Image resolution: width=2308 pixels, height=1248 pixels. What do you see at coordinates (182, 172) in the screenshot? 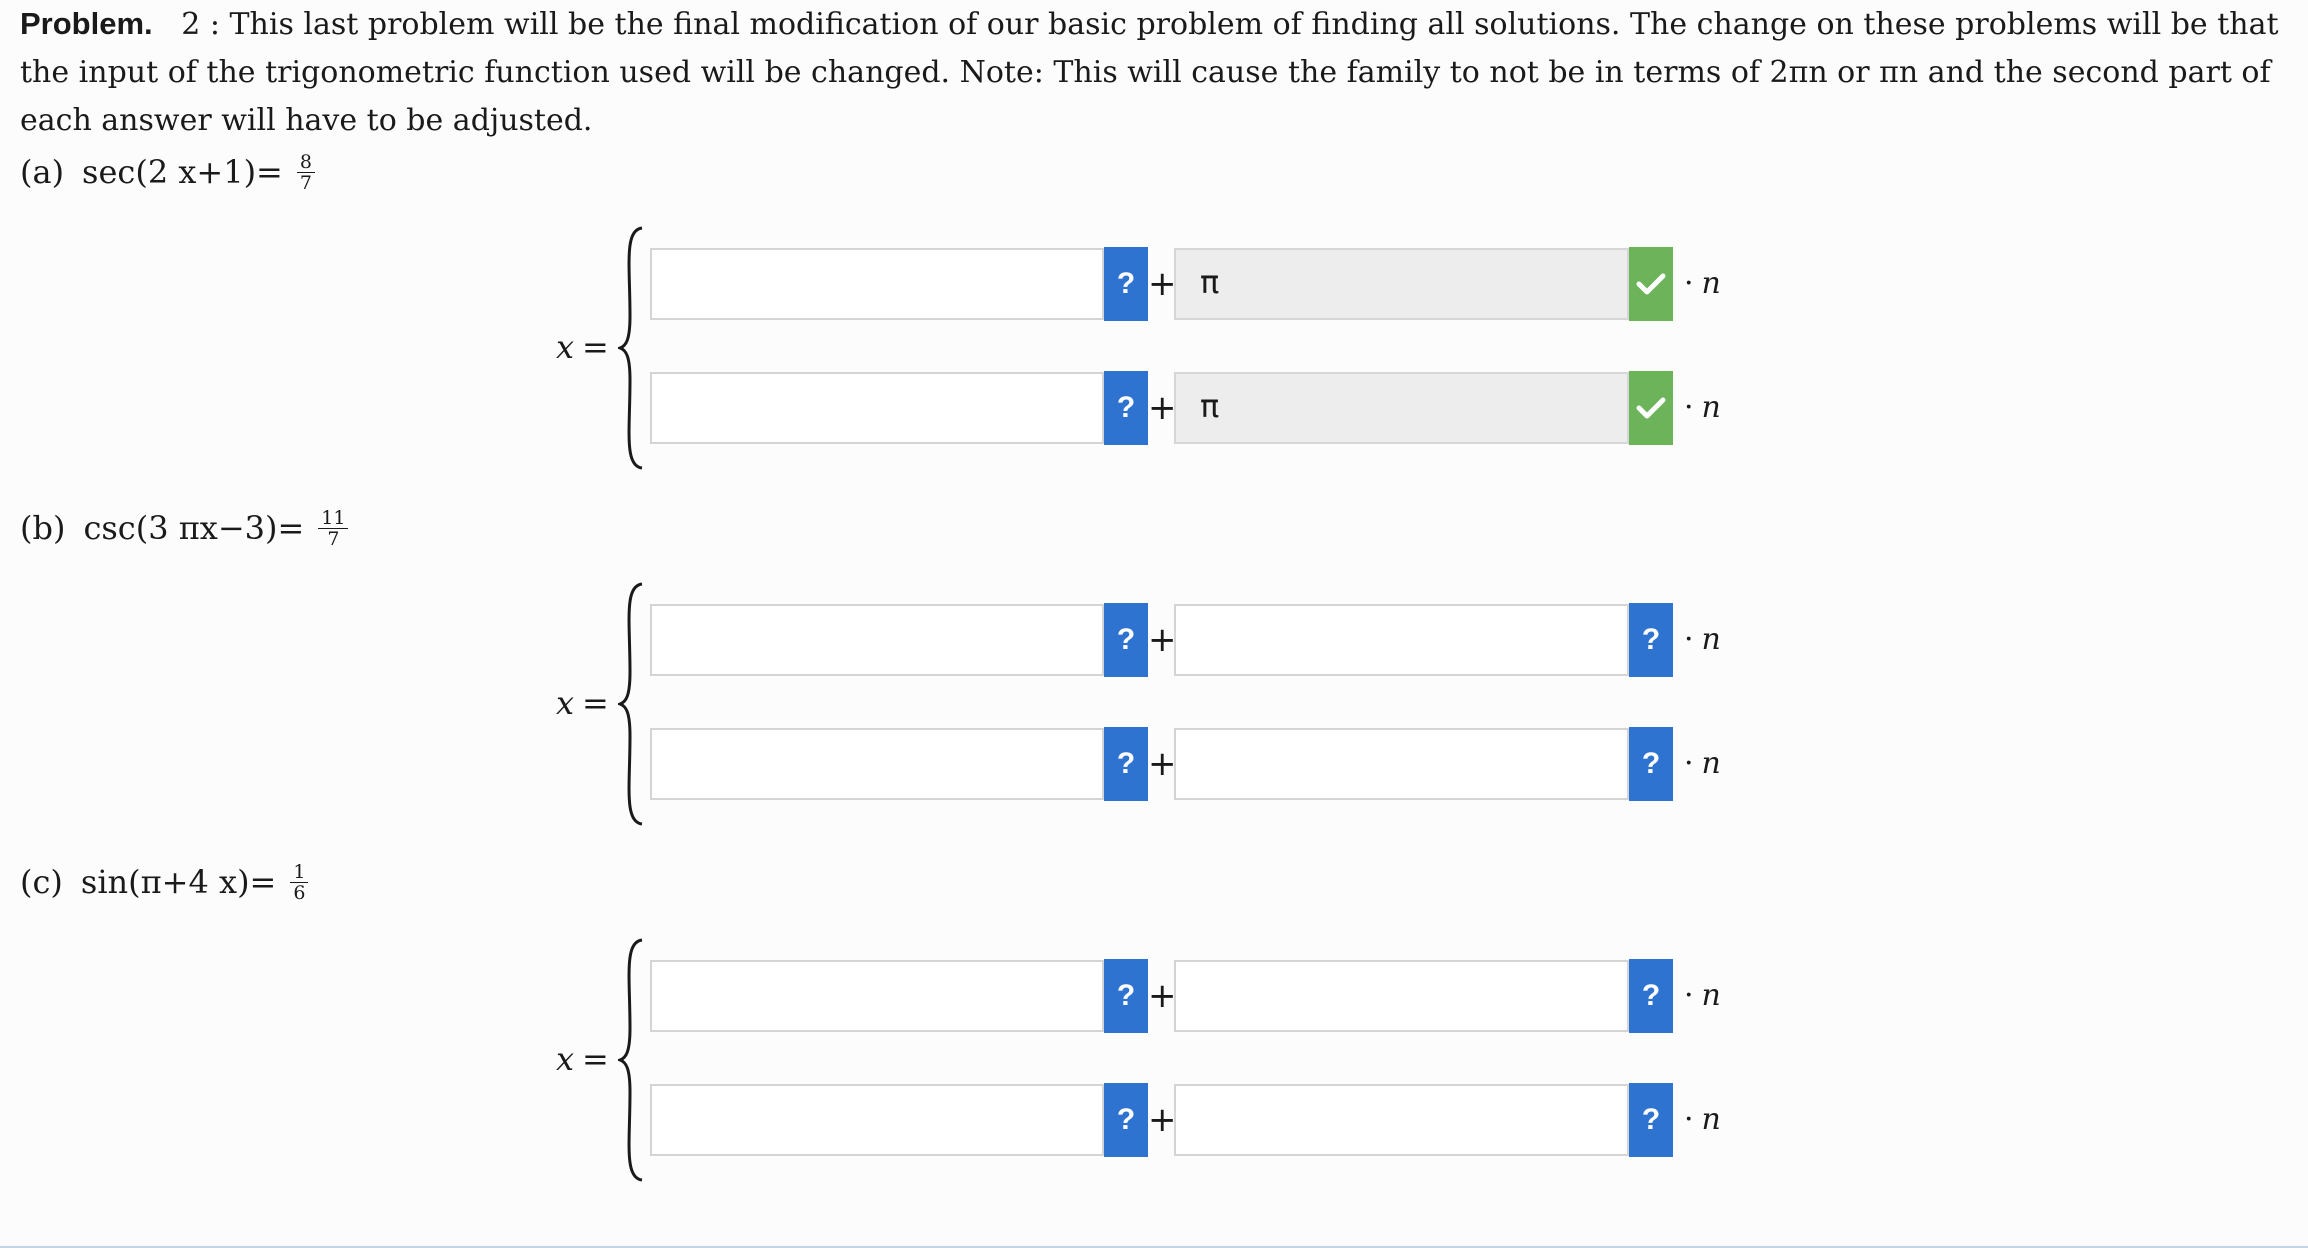
I see `equation-lhs: sec(2 x+1)=` at bounding box center [182, 172].